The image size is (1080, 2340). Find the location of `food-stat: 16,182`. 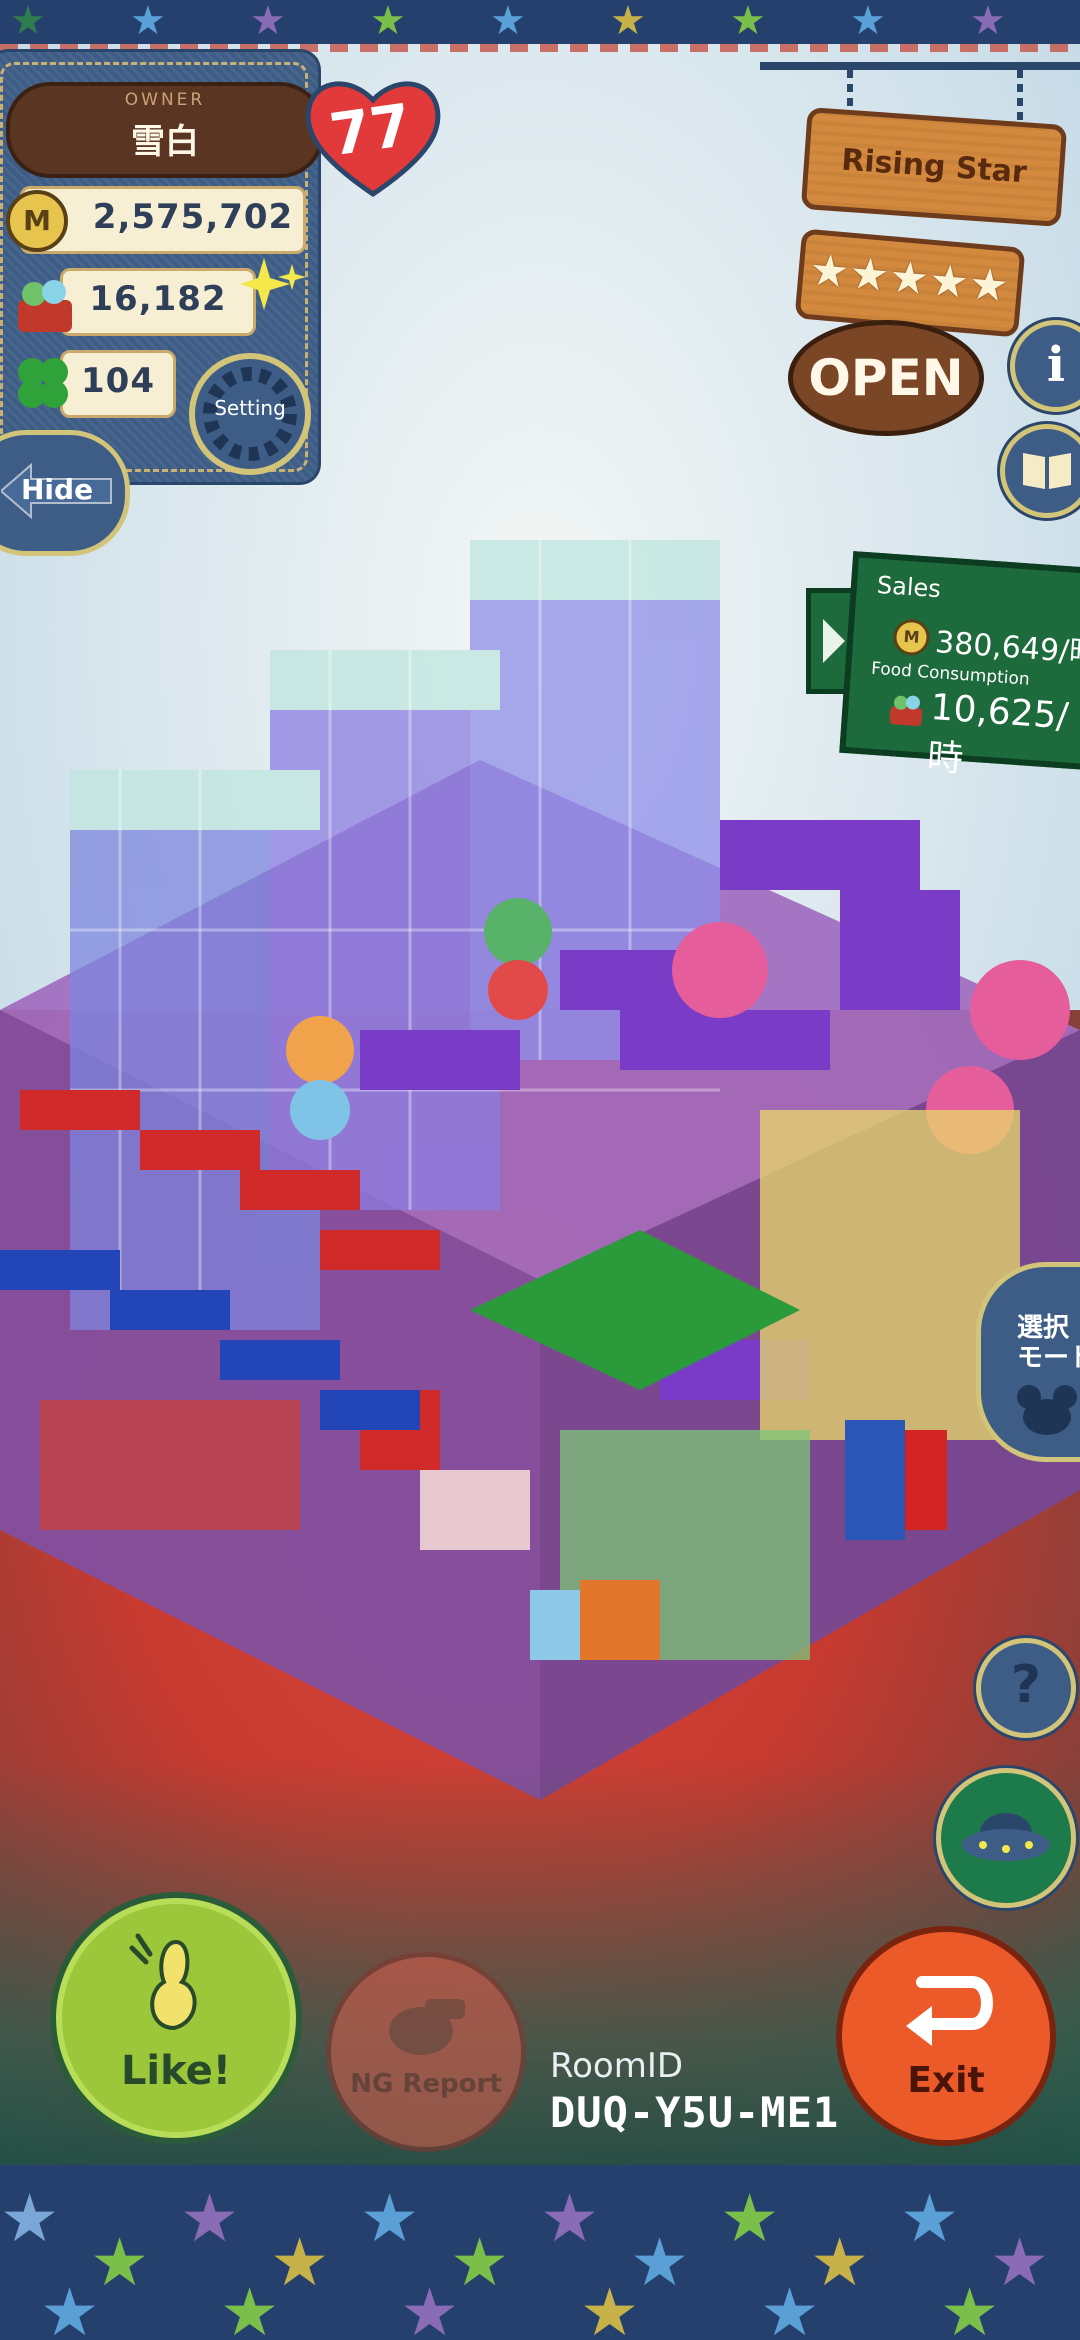

food-stat: 16,182 is located at coordinates (158, 302).